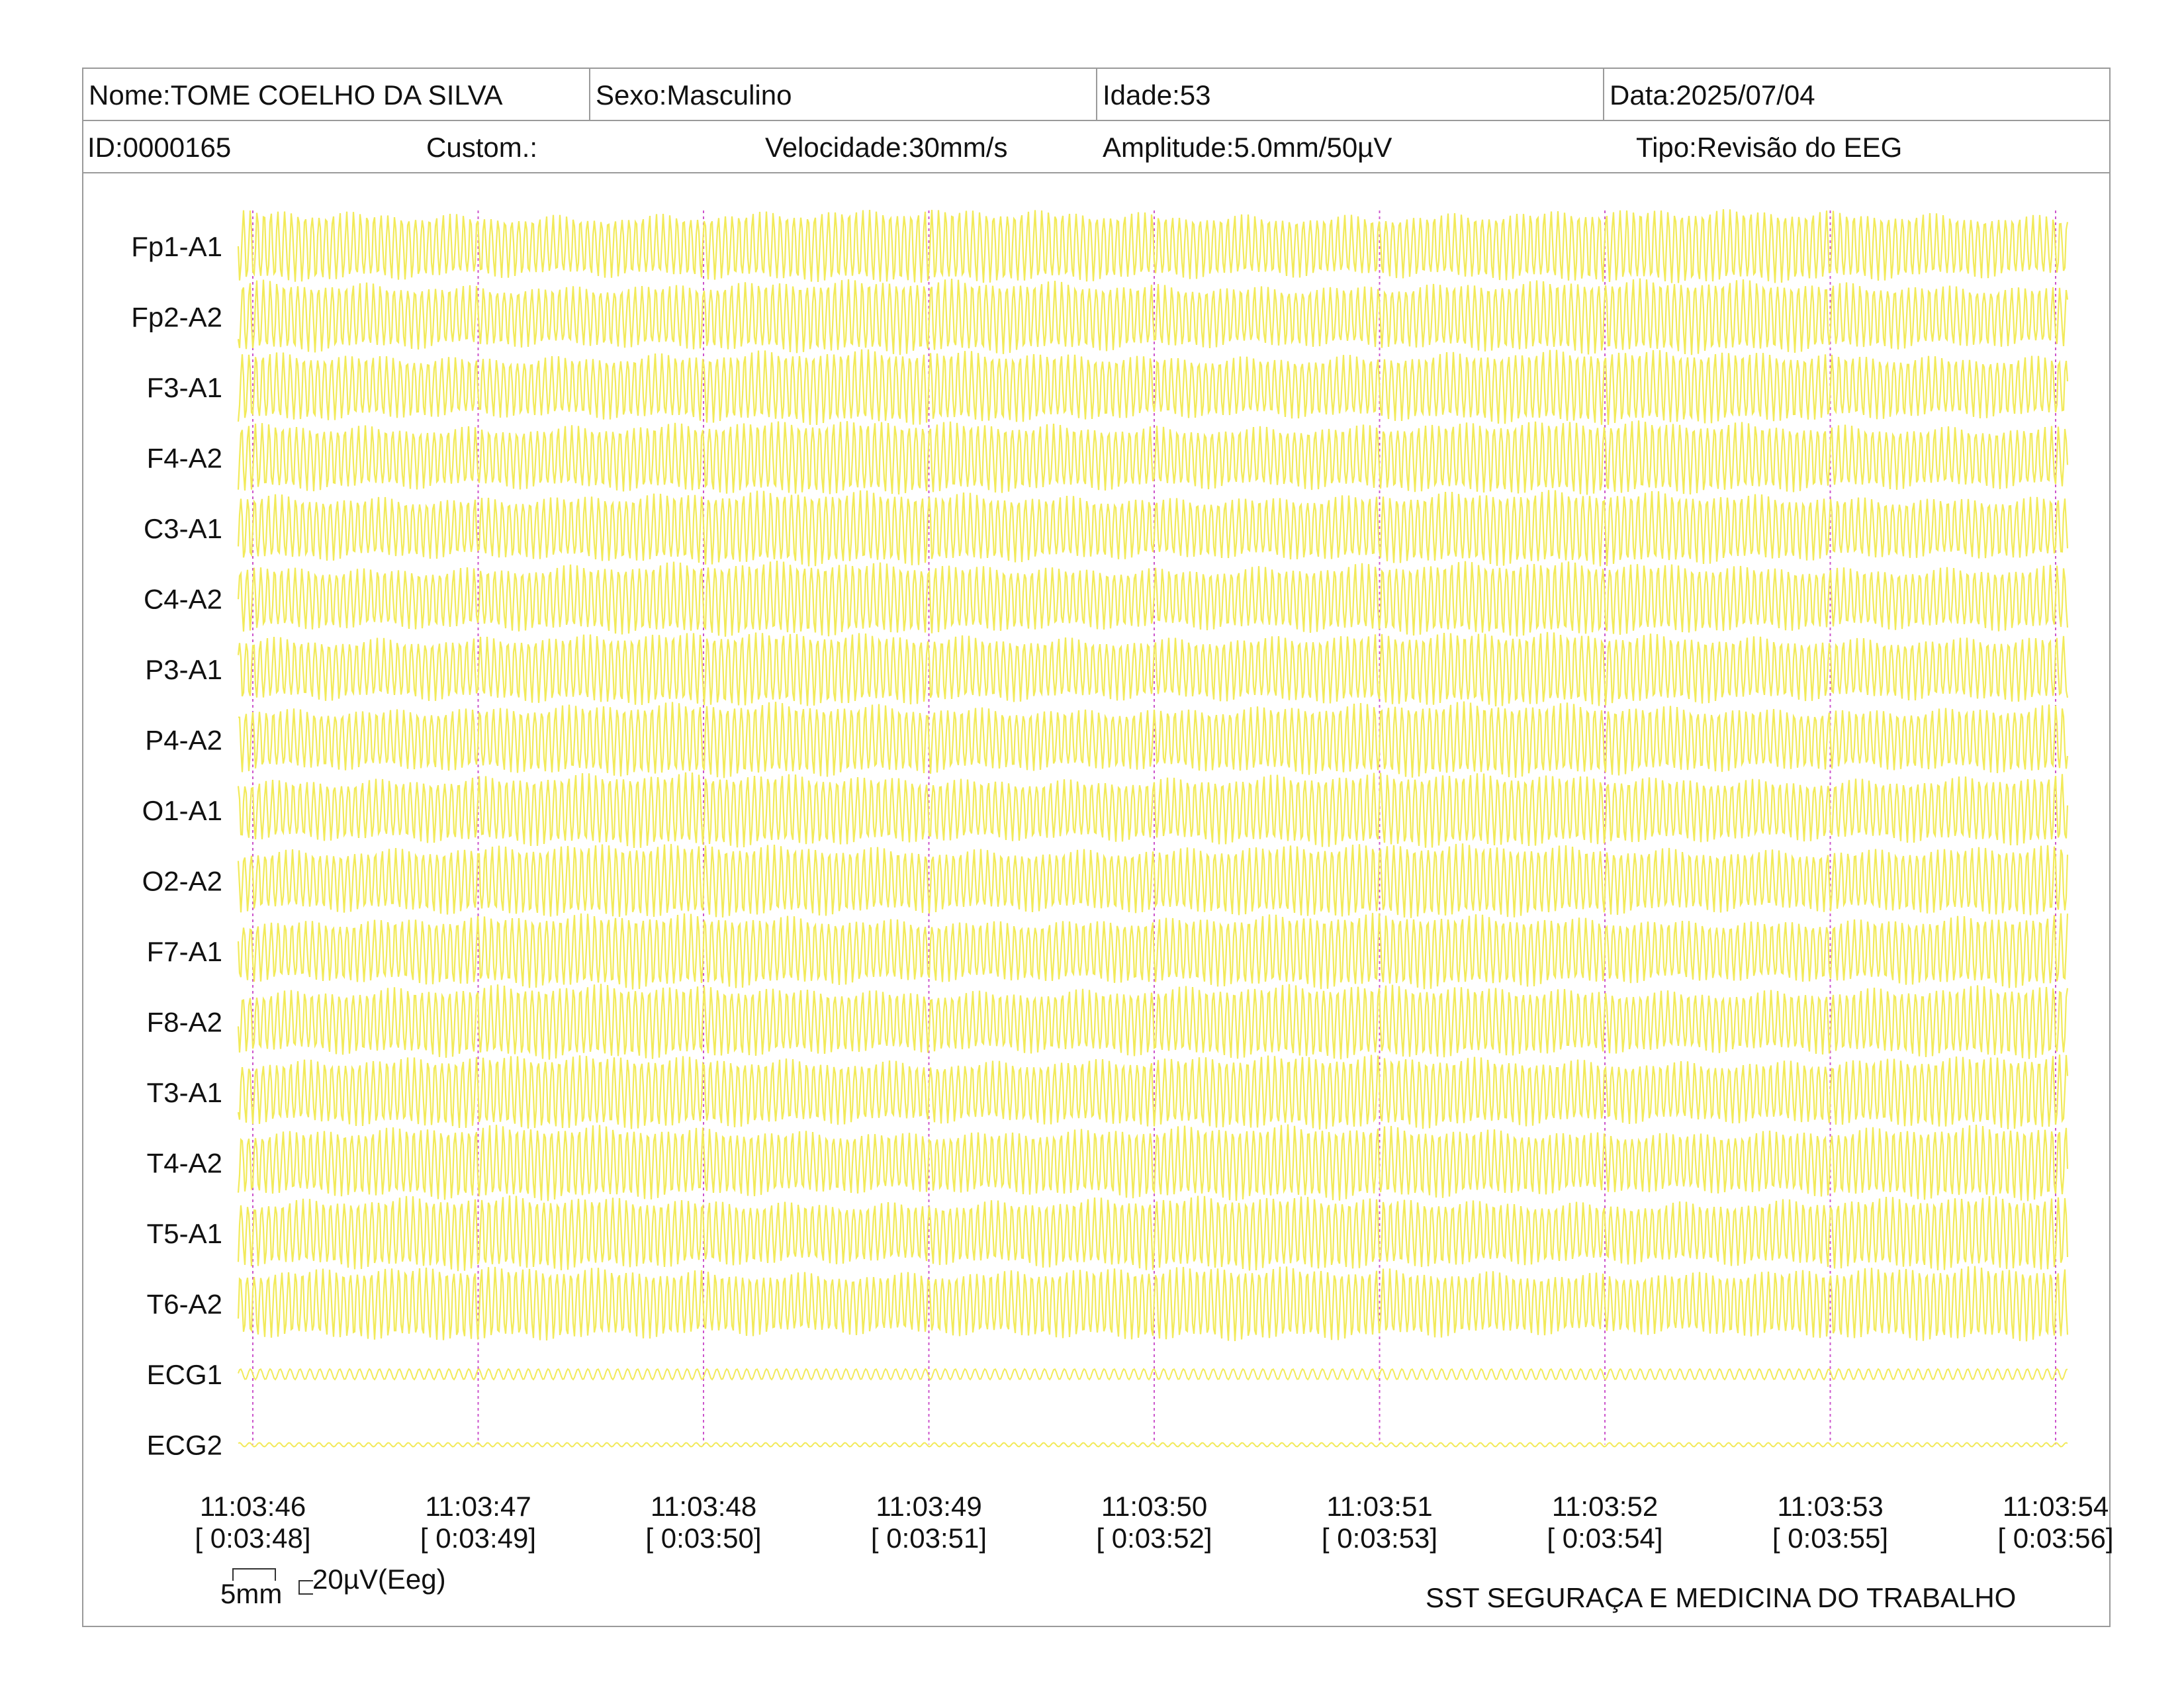 This screenshot has height=1688, width=2184. What do you see at coordinates (184, 1233) in the screenshot?
I see `channel-label: T5-A1` at bounding box center [184, 1233].